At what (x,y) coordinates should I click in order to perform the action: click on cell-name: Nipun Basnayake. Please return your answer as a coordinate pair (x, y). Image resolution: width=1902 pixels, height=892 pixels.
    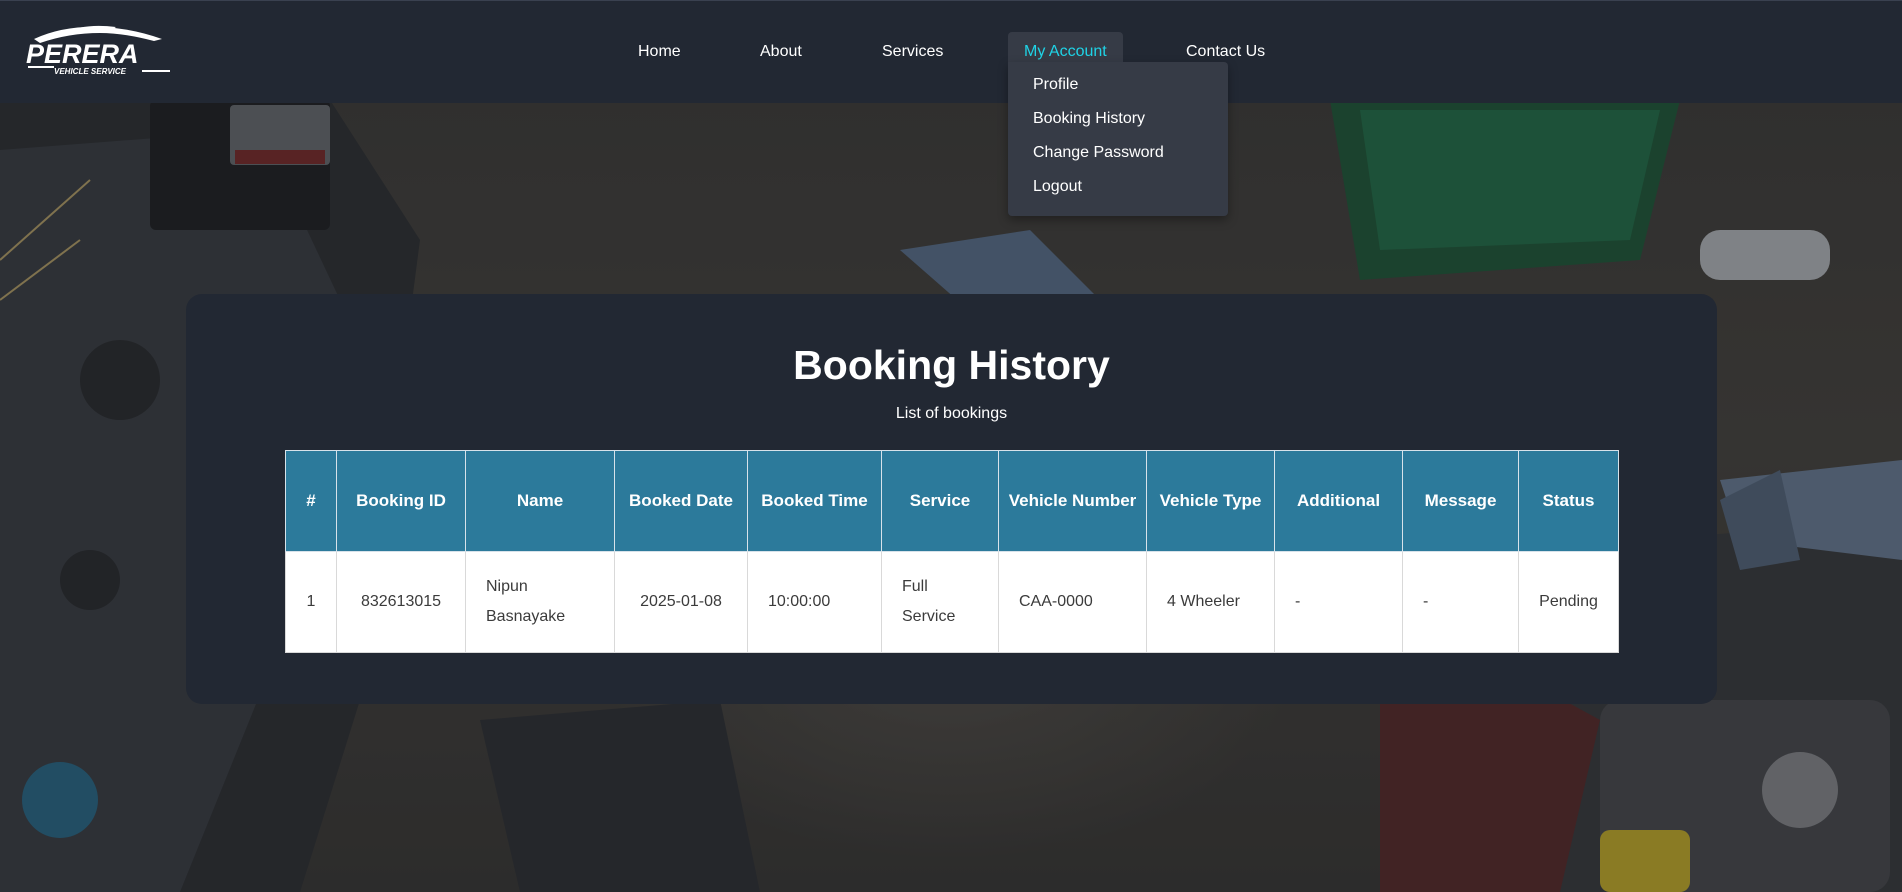
    Looking at the image, I should click on (540, 602).